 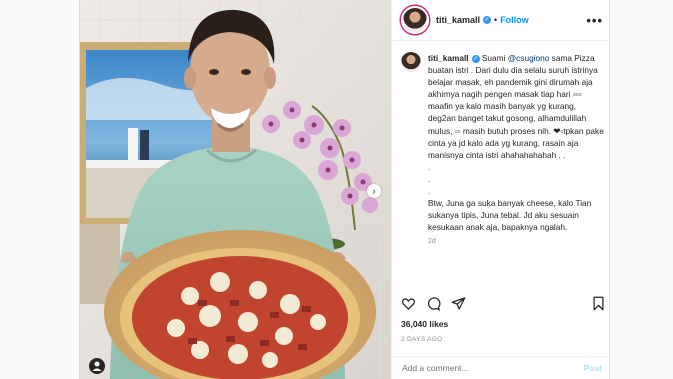 What do you see at coordinates (593, 368) in the screenshot?
I see `post-comment-button: Post` at bounding box center [593, 368].